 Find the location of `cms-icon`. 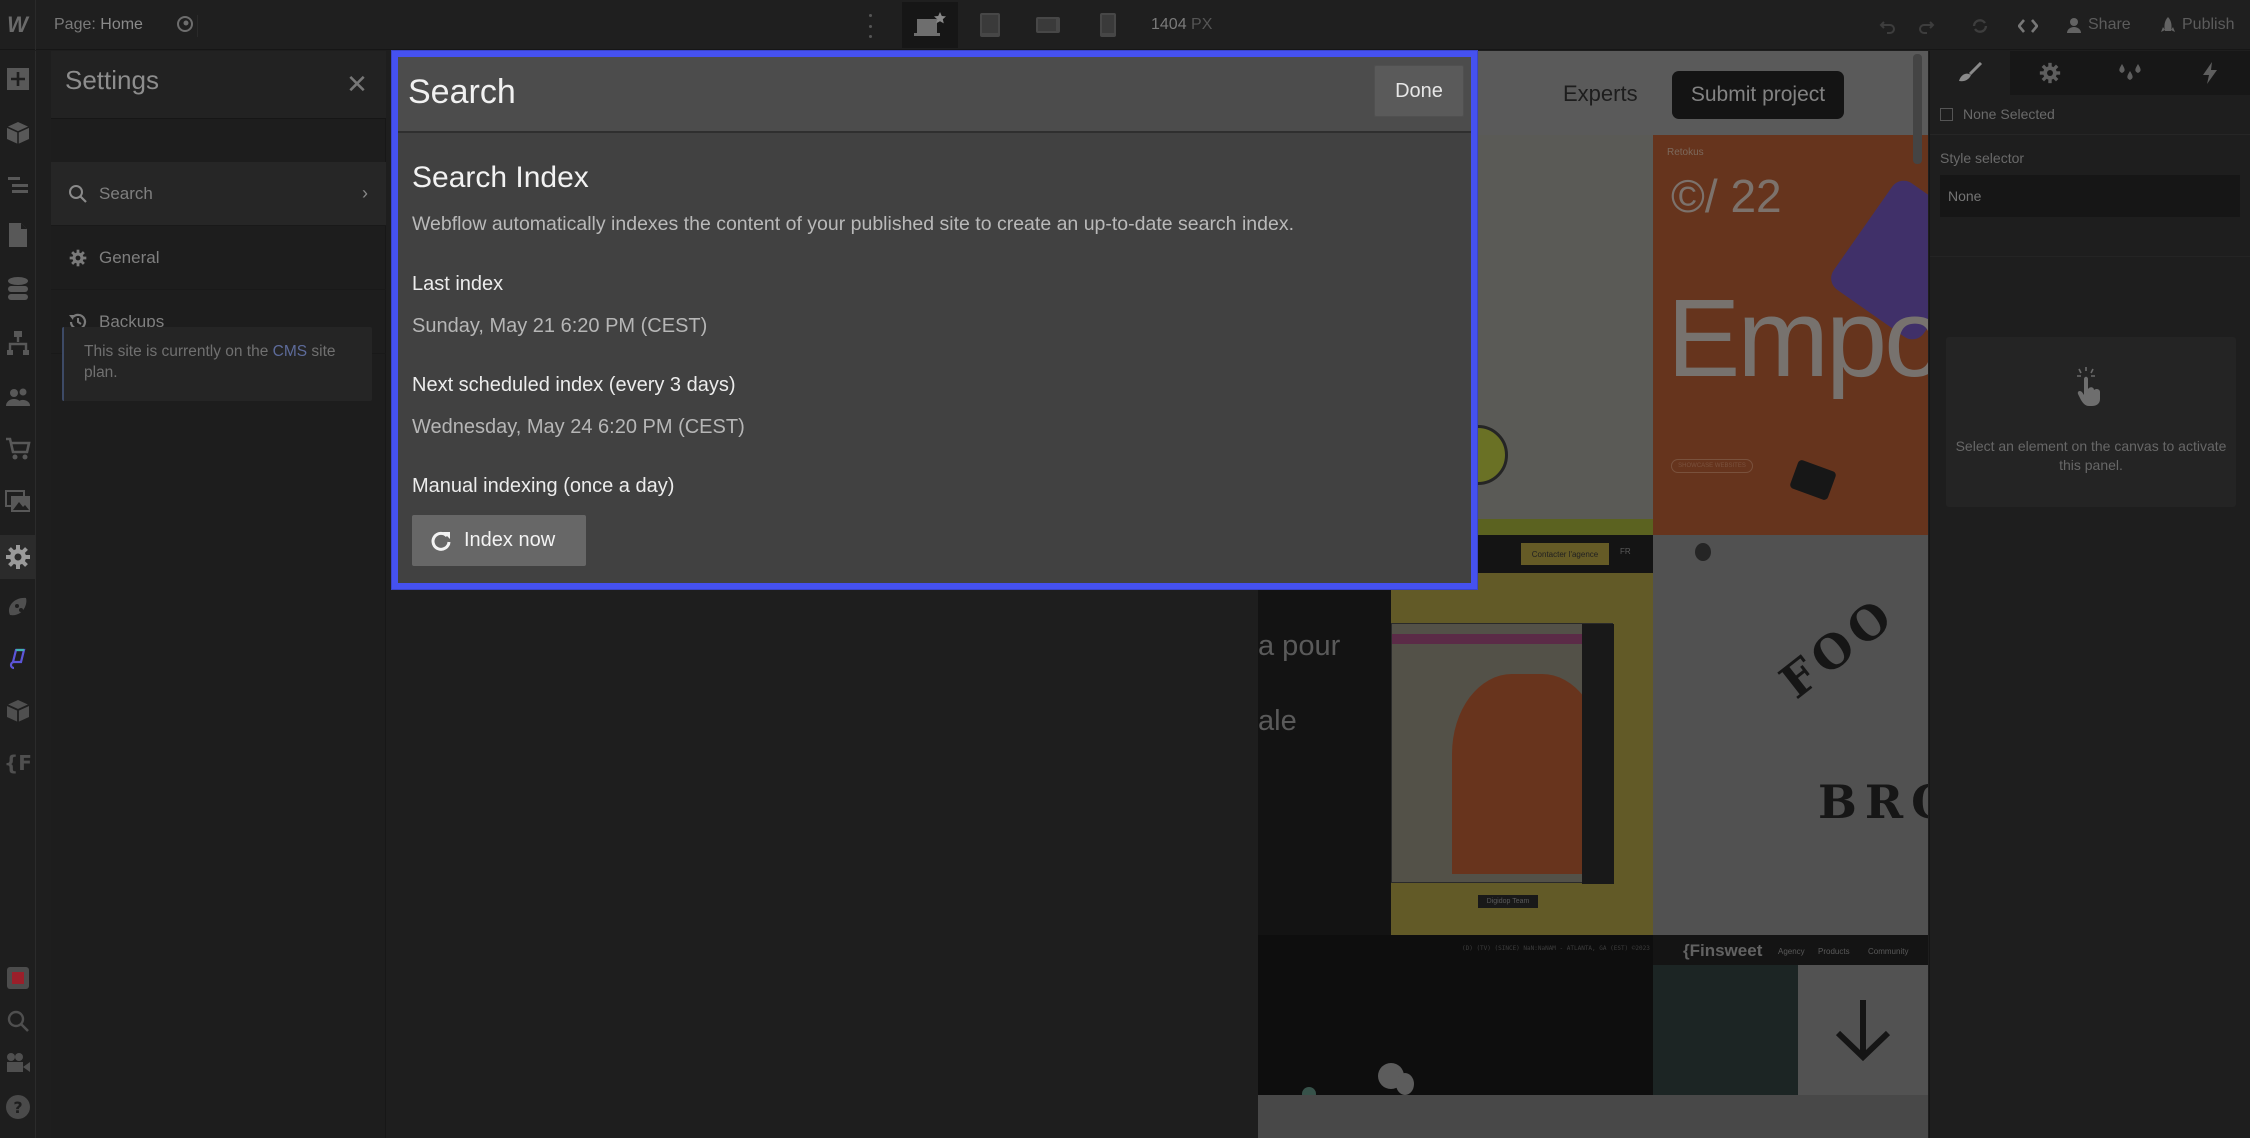

cms-icon is located at coordinates (18, 289).